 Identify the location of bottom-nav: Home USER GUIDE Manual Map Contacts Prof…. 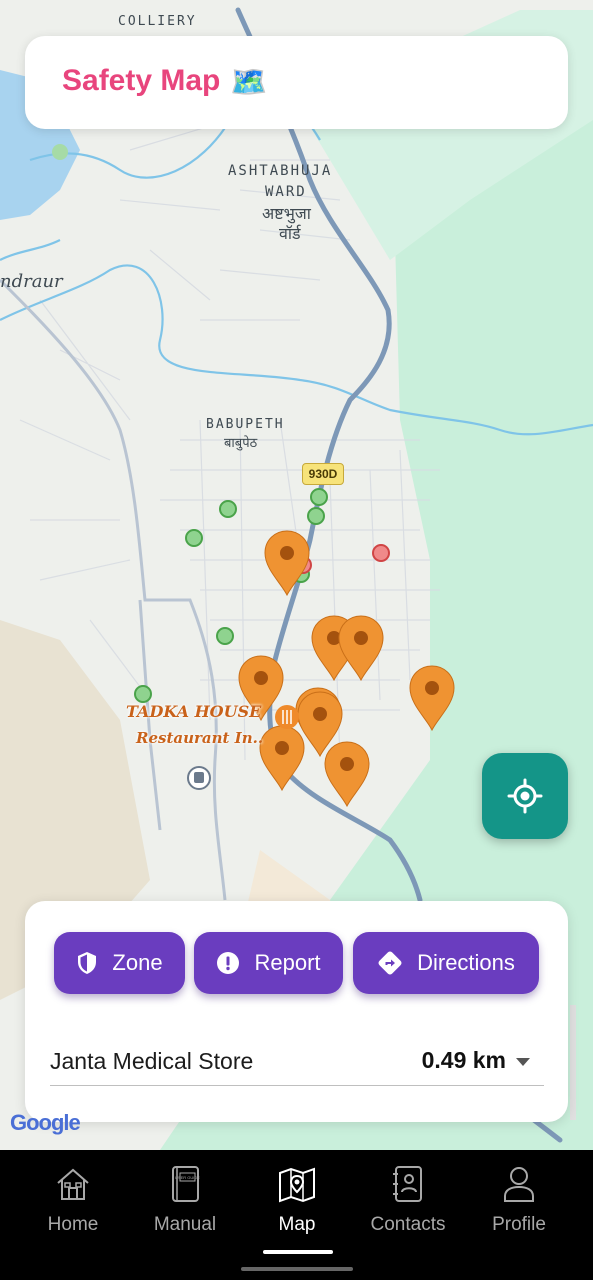
(296, 1215).